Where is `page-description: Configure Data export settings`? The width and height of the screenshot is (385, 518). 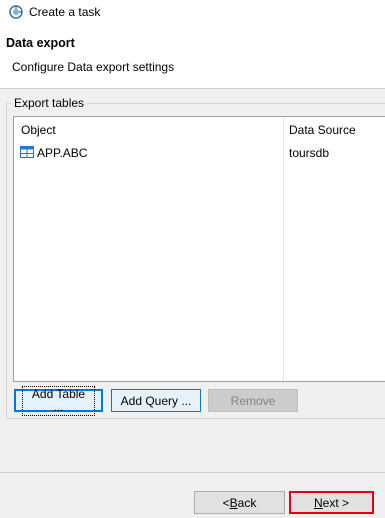 page-description: Configure Data export settings is located at coordinates (93, 67).